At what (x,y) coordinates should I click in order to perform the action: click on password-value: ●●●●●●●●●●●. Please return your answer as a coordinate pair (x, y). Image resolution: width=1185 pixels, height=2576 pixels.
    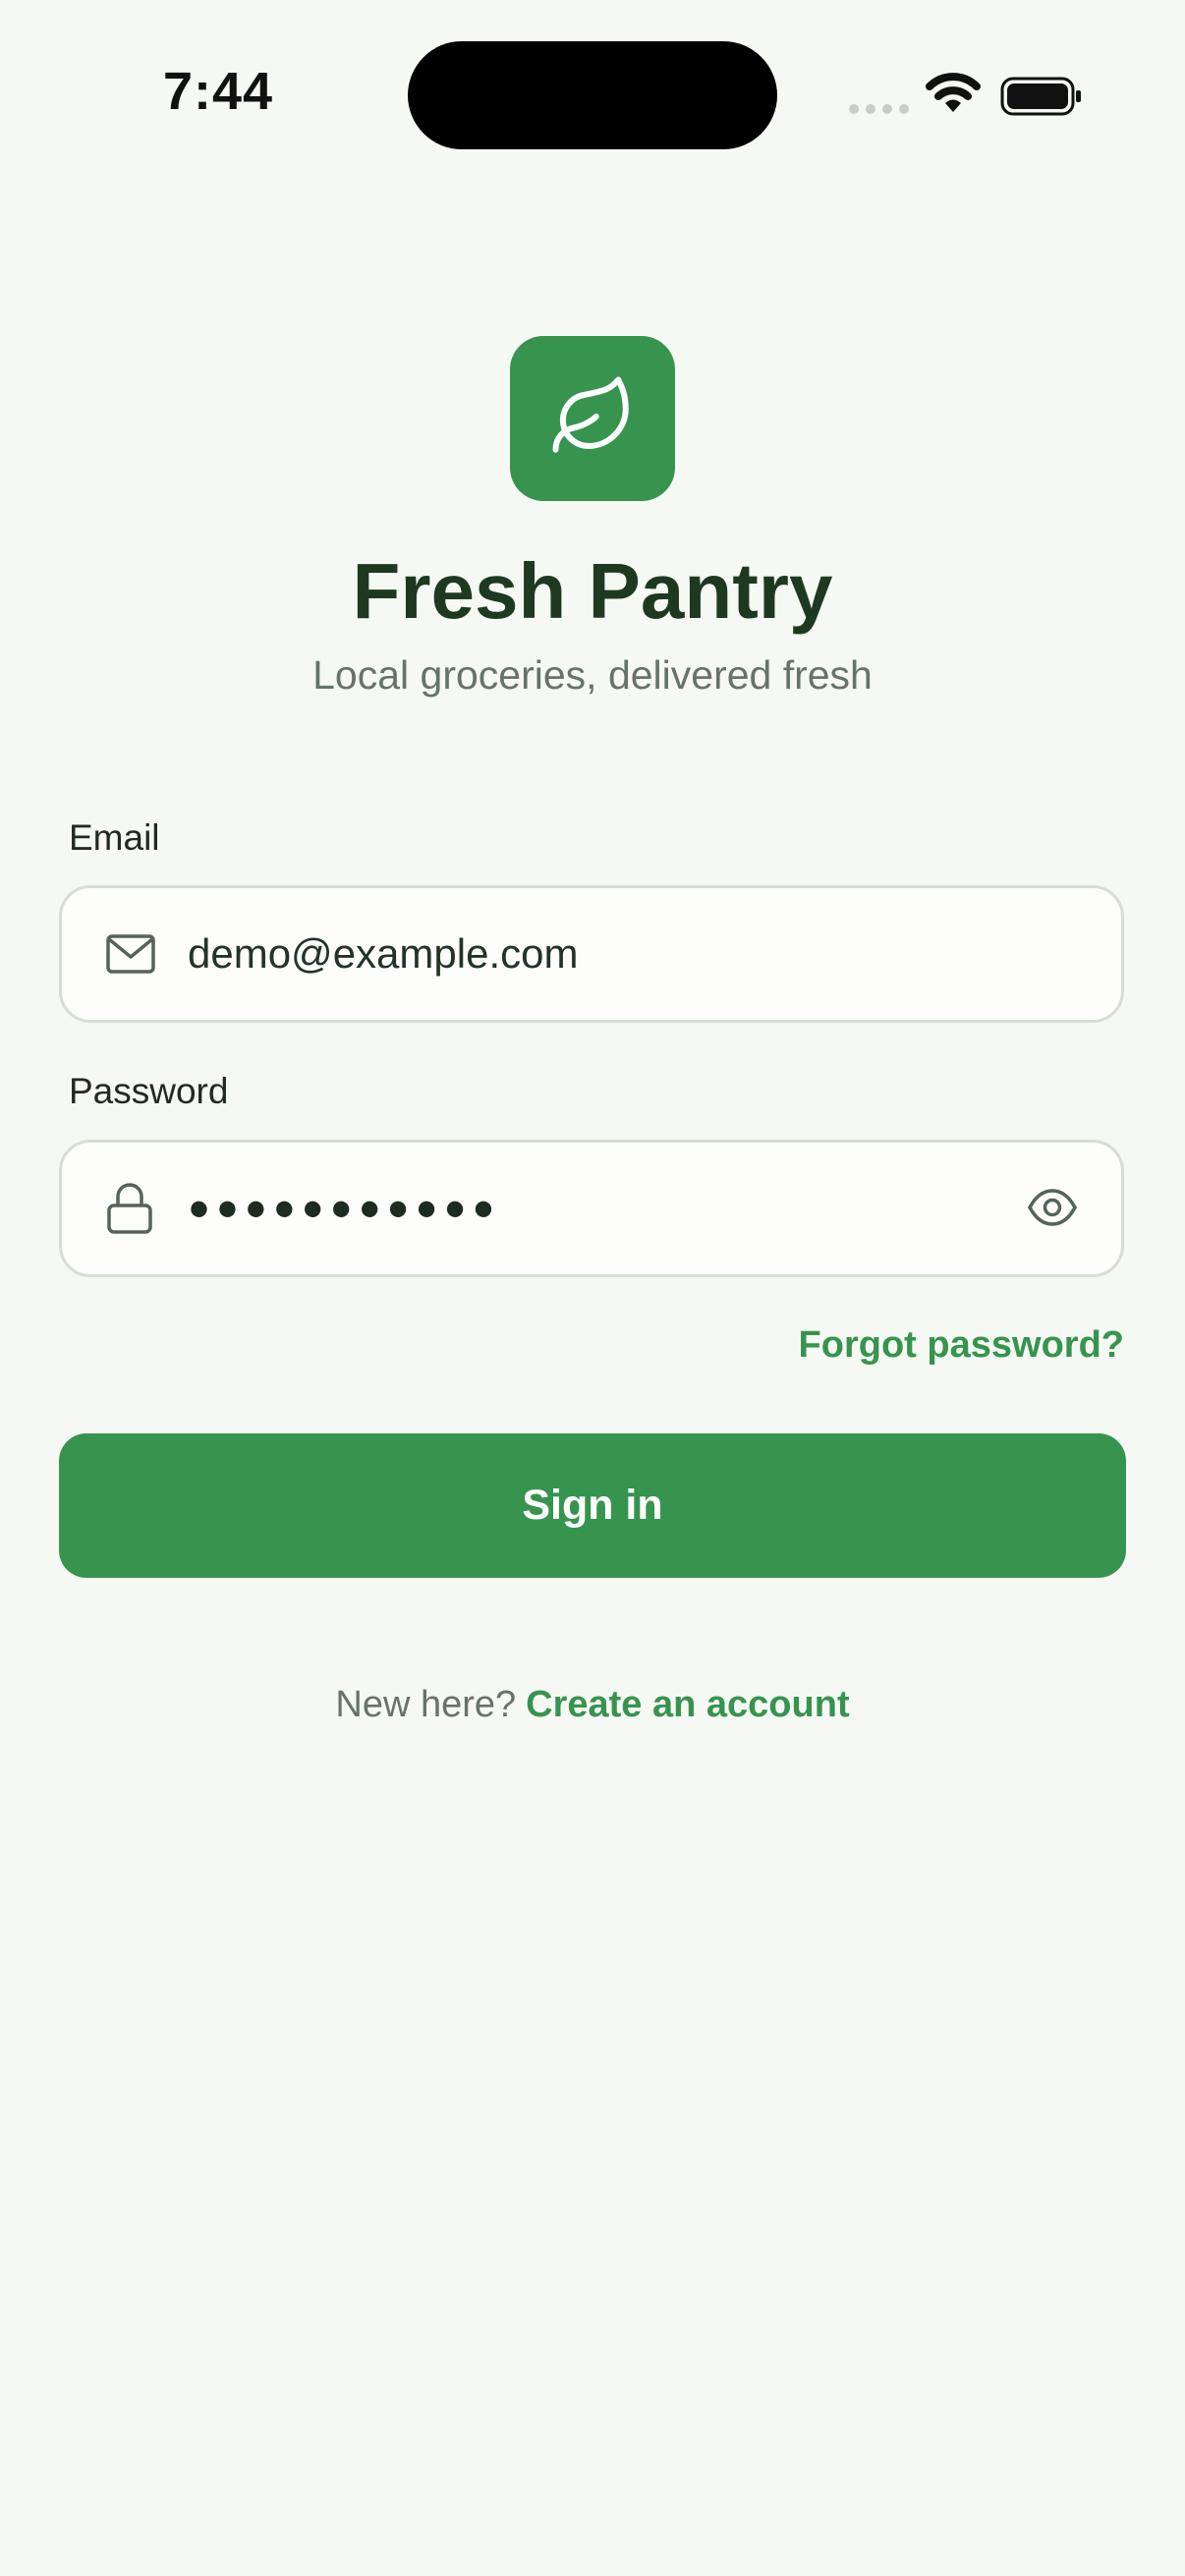
    Looking at the image, I should click on (344, 1209).